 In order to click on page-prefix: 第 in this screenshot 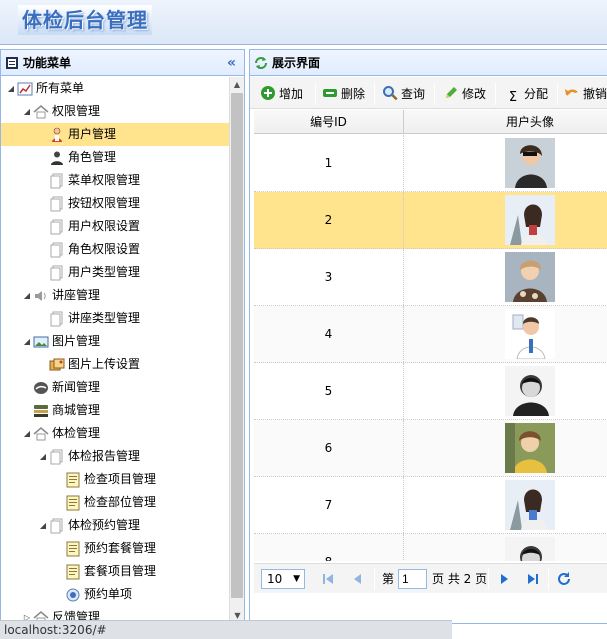, I will do `click(388, 579)`.